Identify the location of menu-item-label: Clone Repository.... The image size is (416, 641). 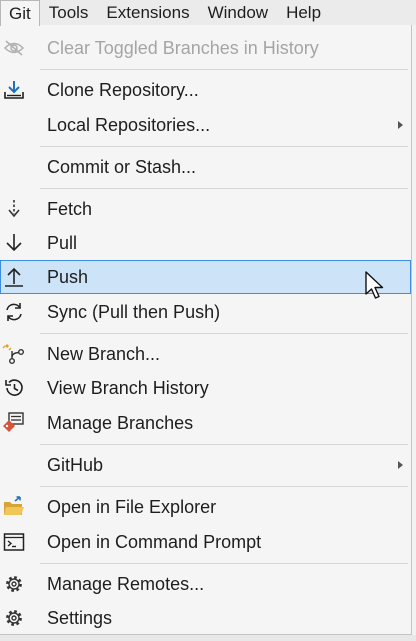
(123, 90).